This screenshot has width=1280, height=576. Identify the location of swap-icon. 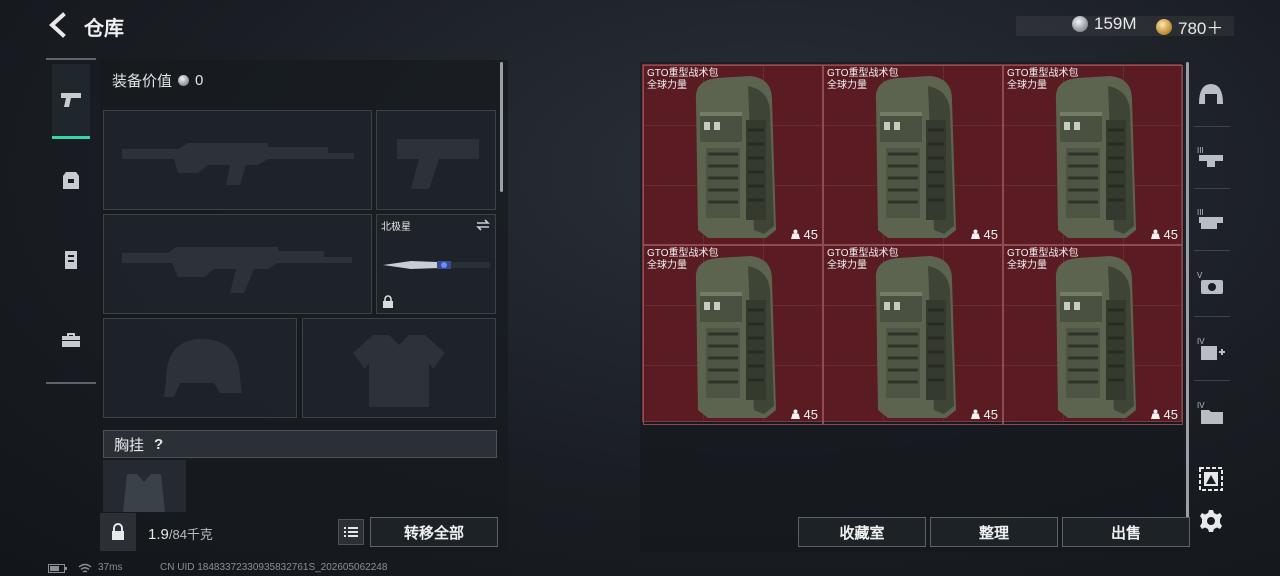
(483, 225).